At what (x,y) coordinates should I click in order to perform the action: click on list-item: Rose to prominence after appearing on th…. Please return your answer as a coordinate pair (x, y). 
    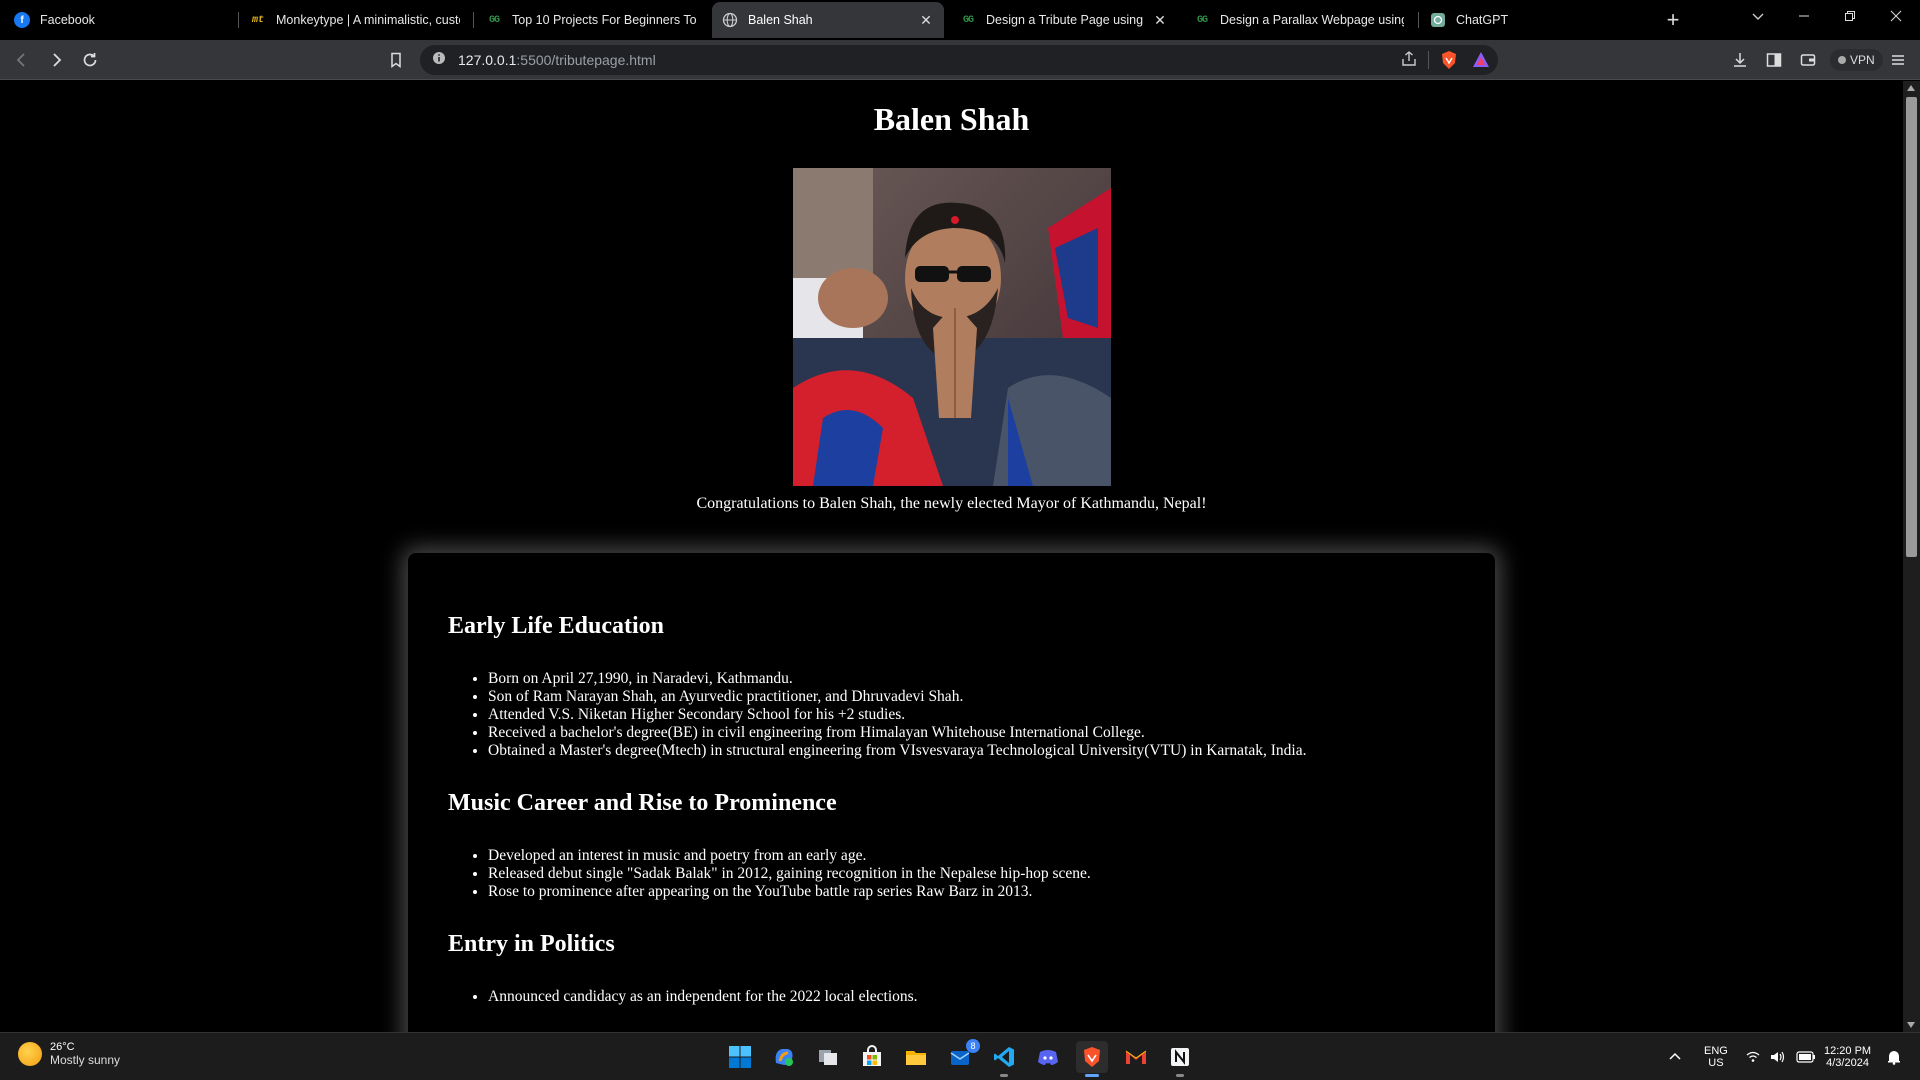
    Looking at the image, I should click on (971, 892).